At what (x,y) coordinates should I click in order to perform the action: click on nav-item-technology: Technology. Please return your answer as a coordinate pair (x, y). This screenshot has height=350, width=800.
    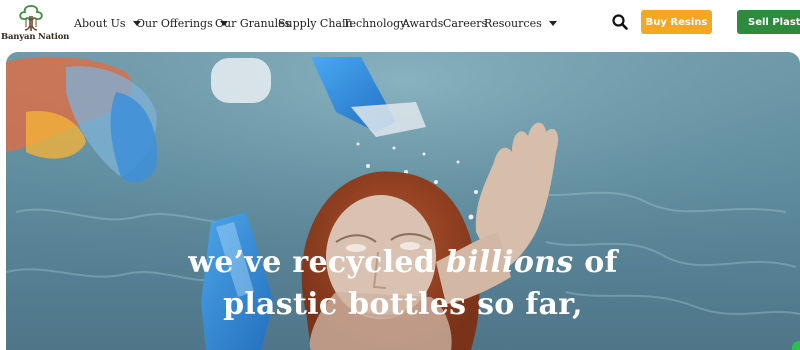
    Looking at the image, I should click on (374, 23).